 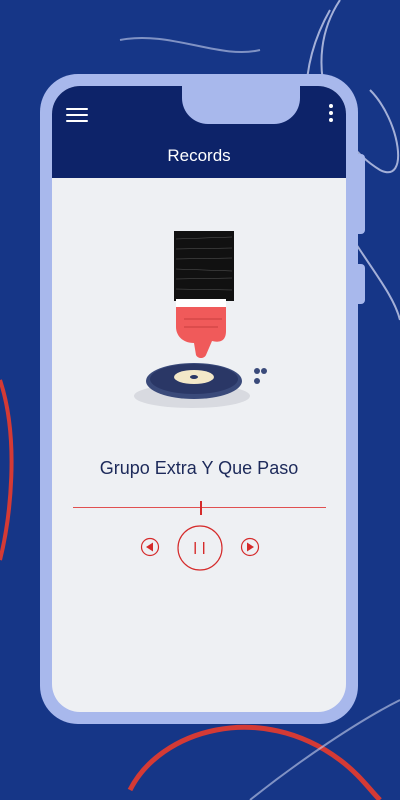 I want to click on seek-bar, so click(x=199, y=508).